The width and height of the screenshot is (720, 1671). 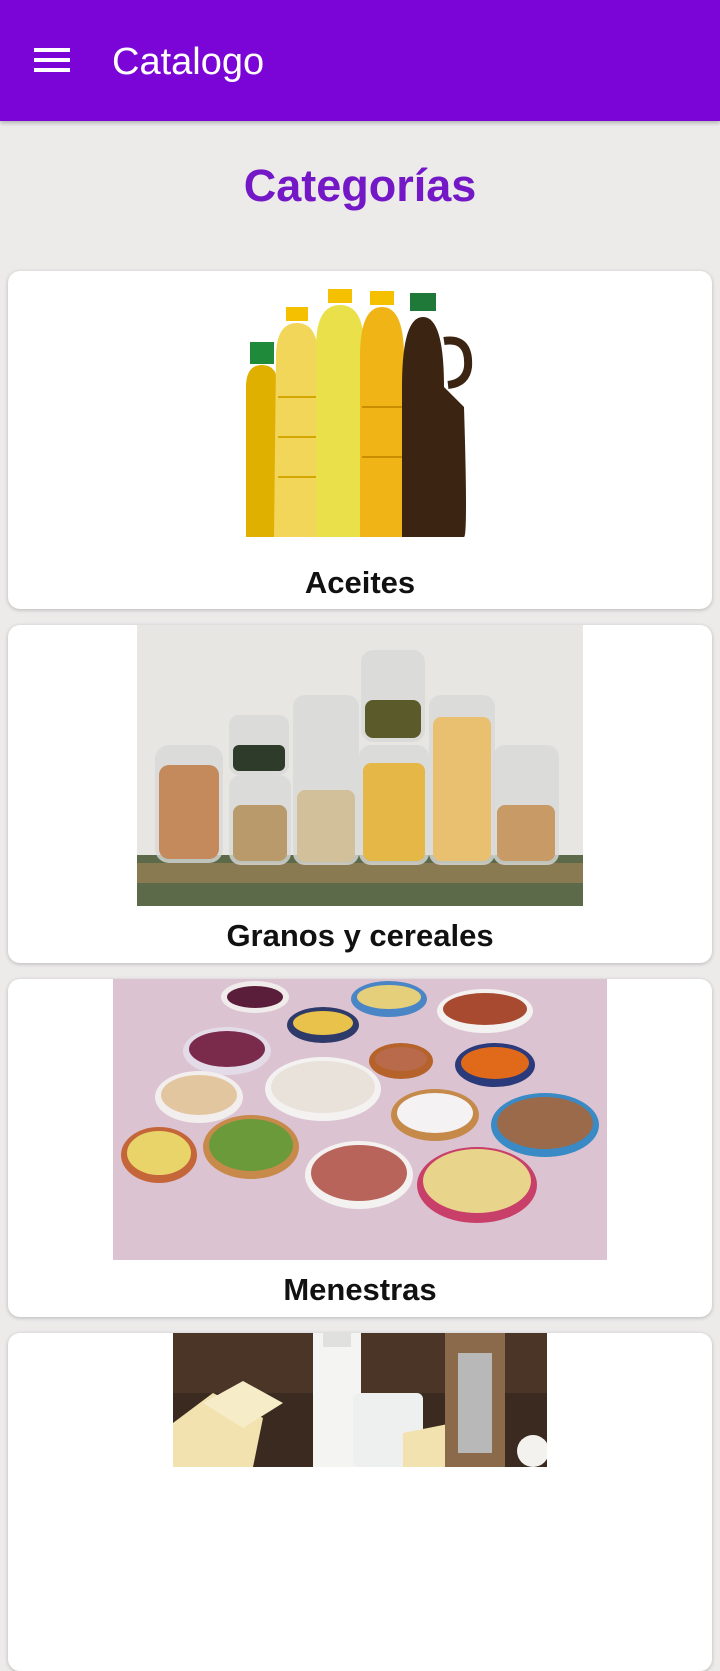 I want to click on app-bar-title: Catalogo, so click(x=188, y=62).